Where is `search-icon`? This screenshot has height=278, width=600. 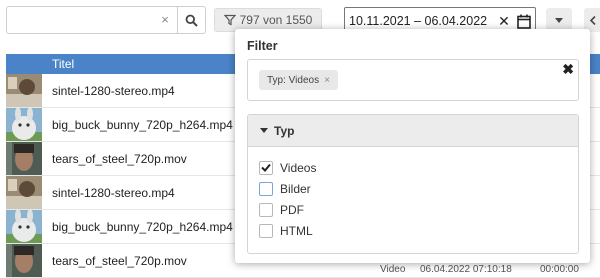
search-icon is located at coordinates (191, 20).